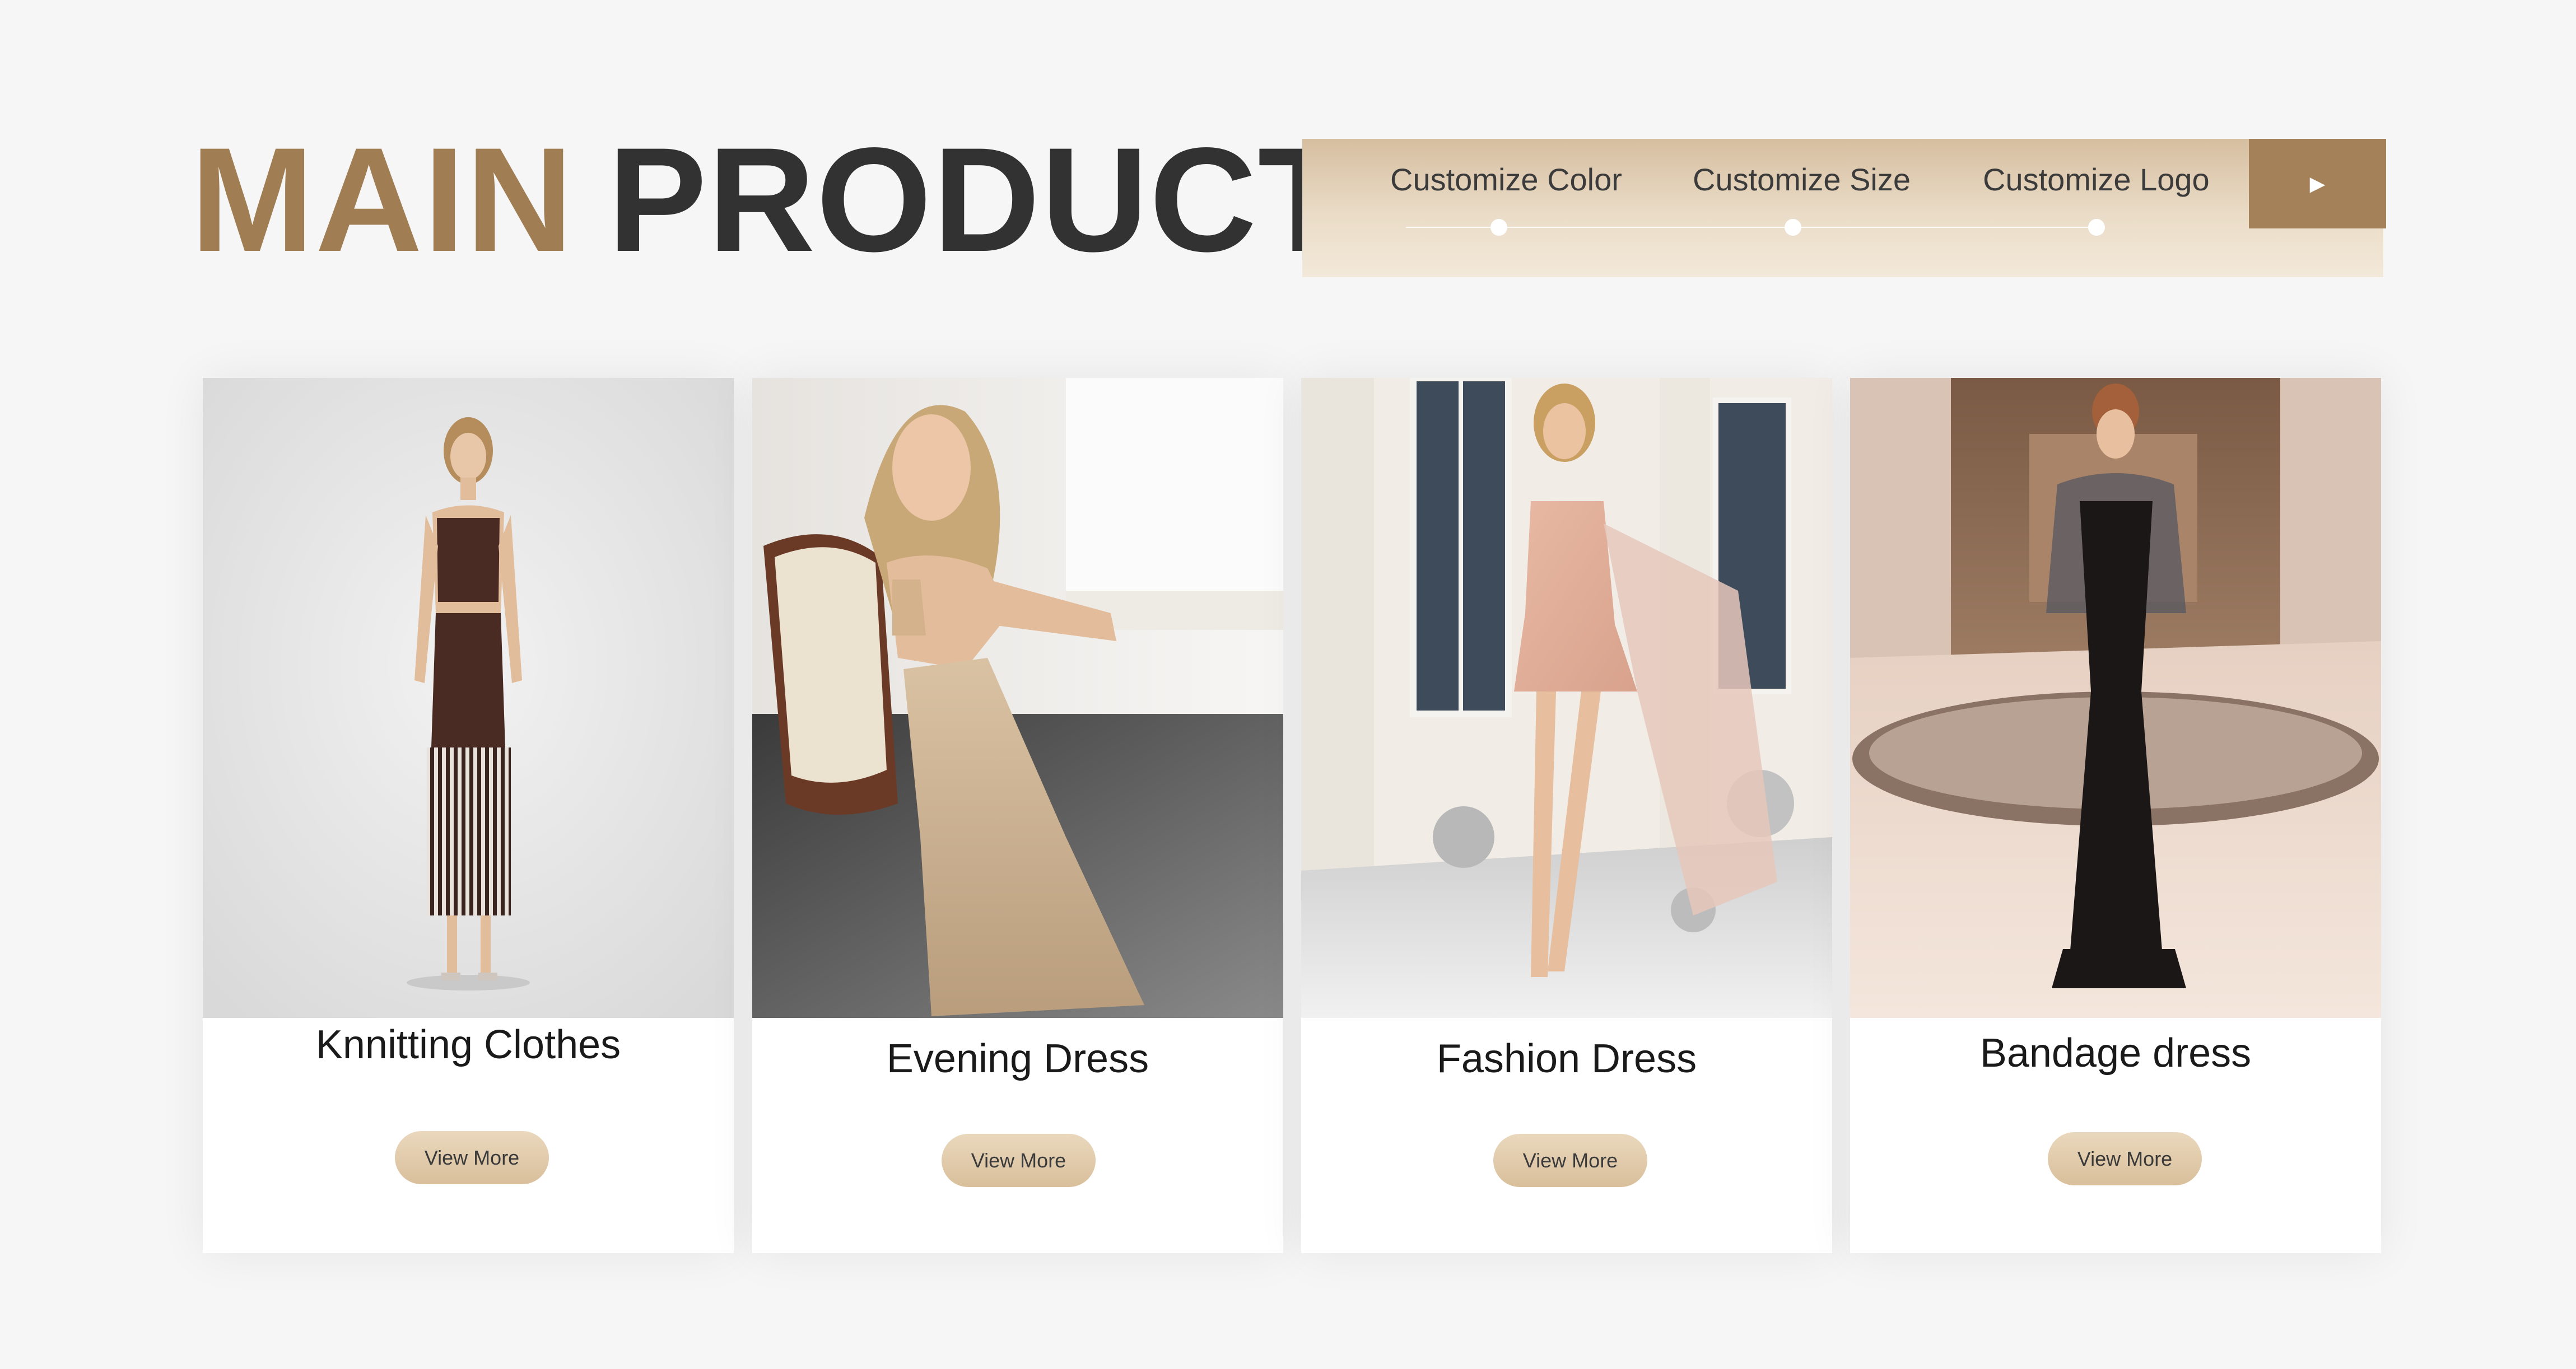 The width and height of the screenshot is (2576, 1369). What do you see at coordinates (2096, 179) in the screenshot?
I see `feature-customize-logo: Customize Logo` at bounding box center [2096, 179].